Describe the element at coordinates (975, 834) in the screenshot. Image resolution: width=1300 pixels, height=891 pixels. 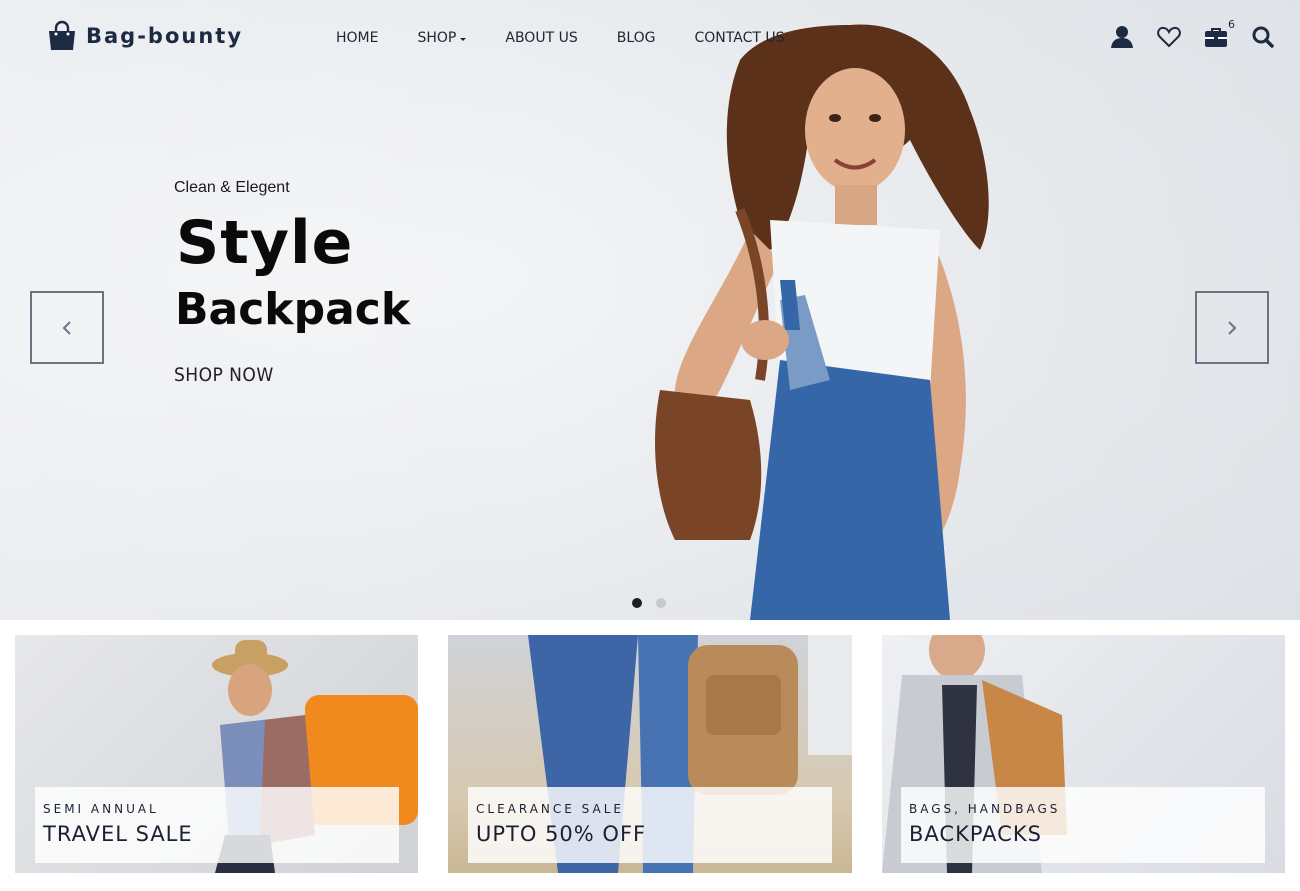
I see `banner-title: BACKPACKS` at that location.